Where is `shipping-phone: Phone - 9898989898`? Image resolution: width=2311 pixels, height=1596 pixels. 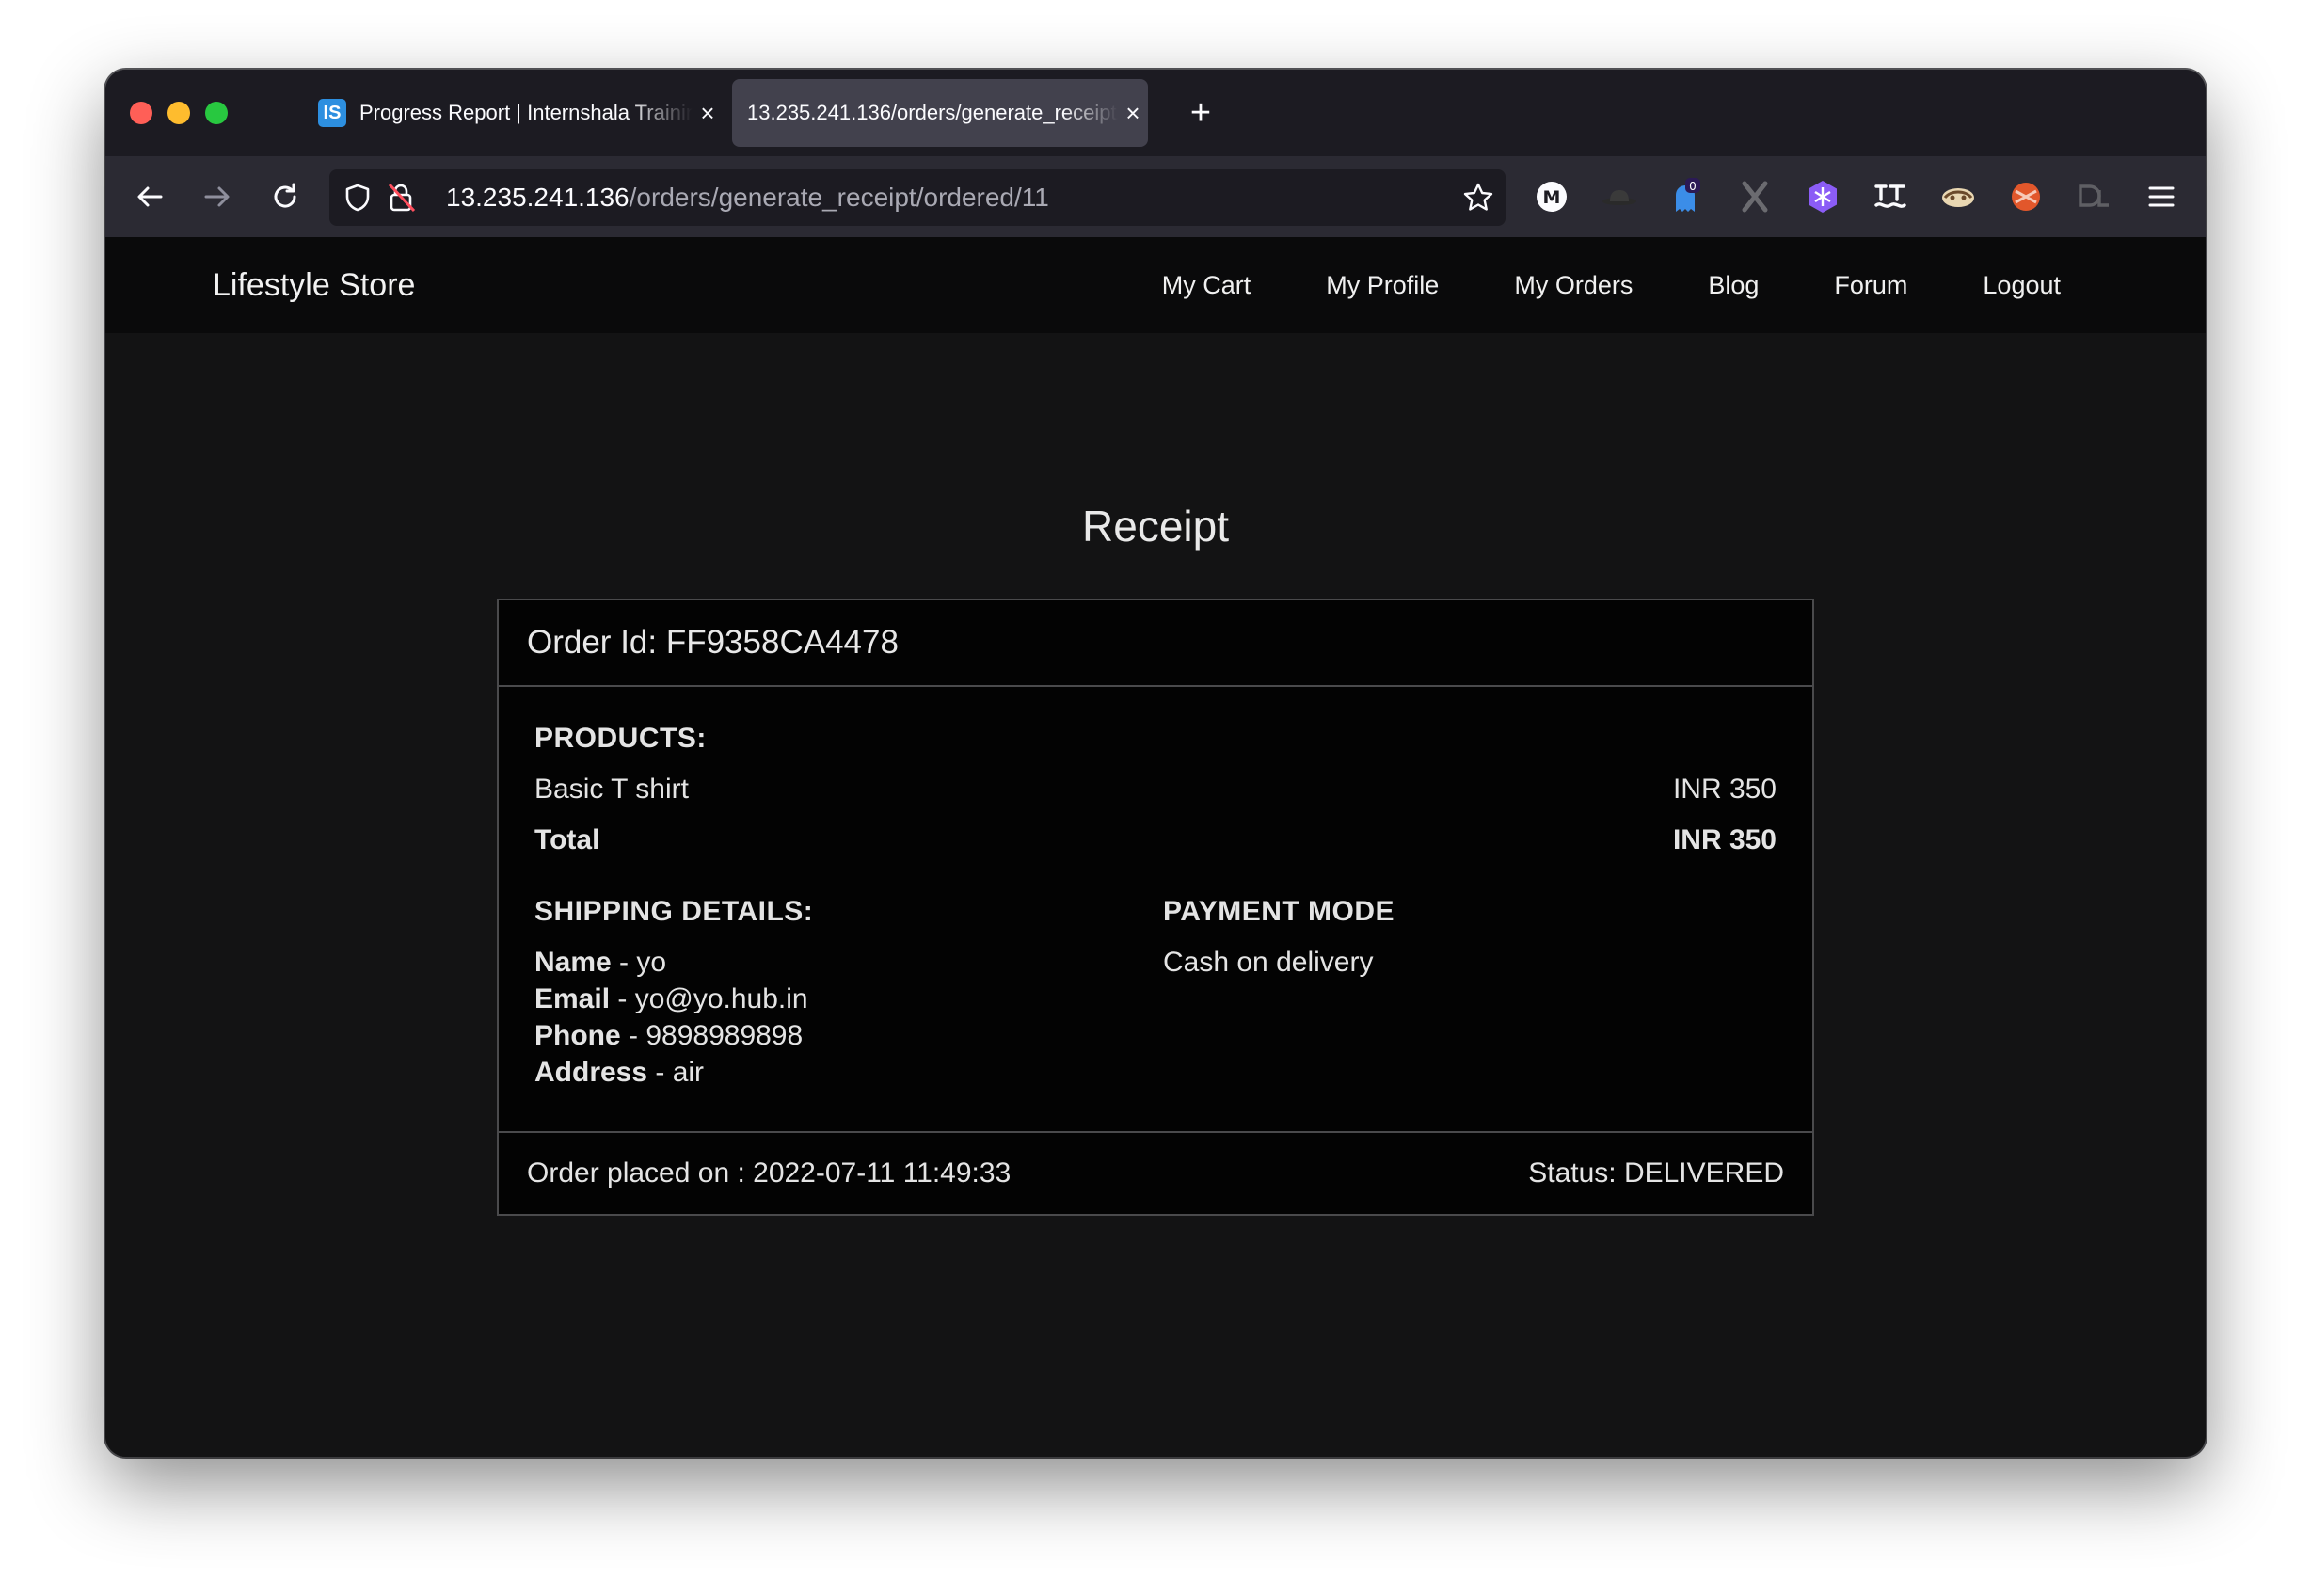 shipping-phone: Phone - 9898989898 is located at coordinates (668, 1036).